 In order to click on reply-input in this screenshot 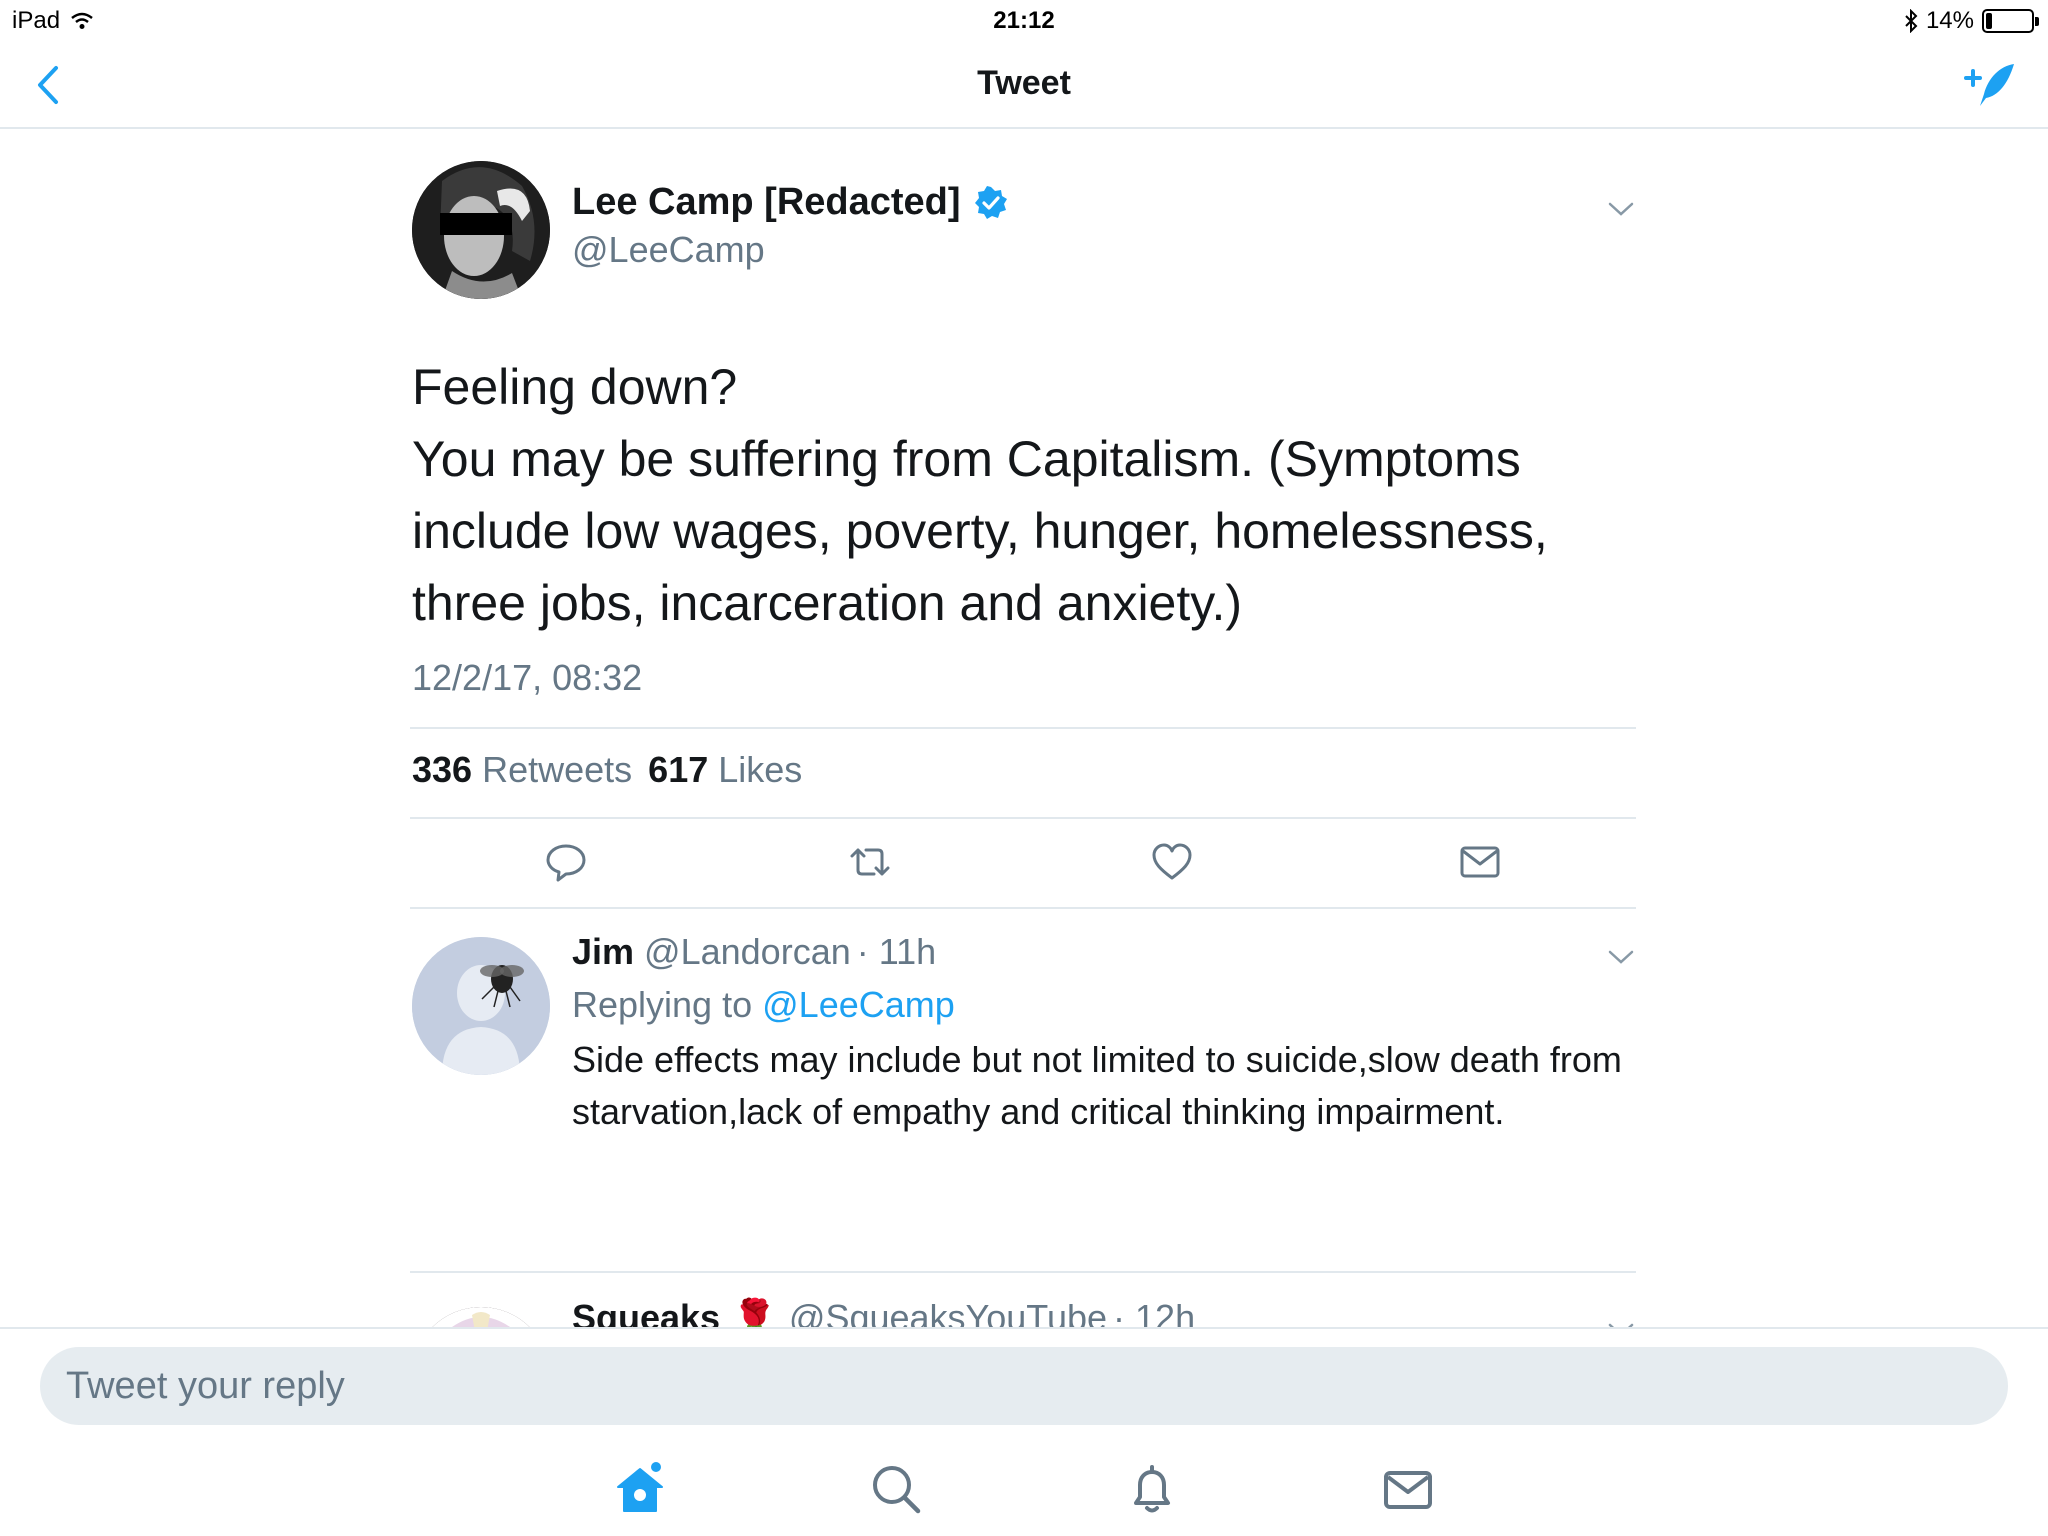, I will do `click(1024, 1386)`.